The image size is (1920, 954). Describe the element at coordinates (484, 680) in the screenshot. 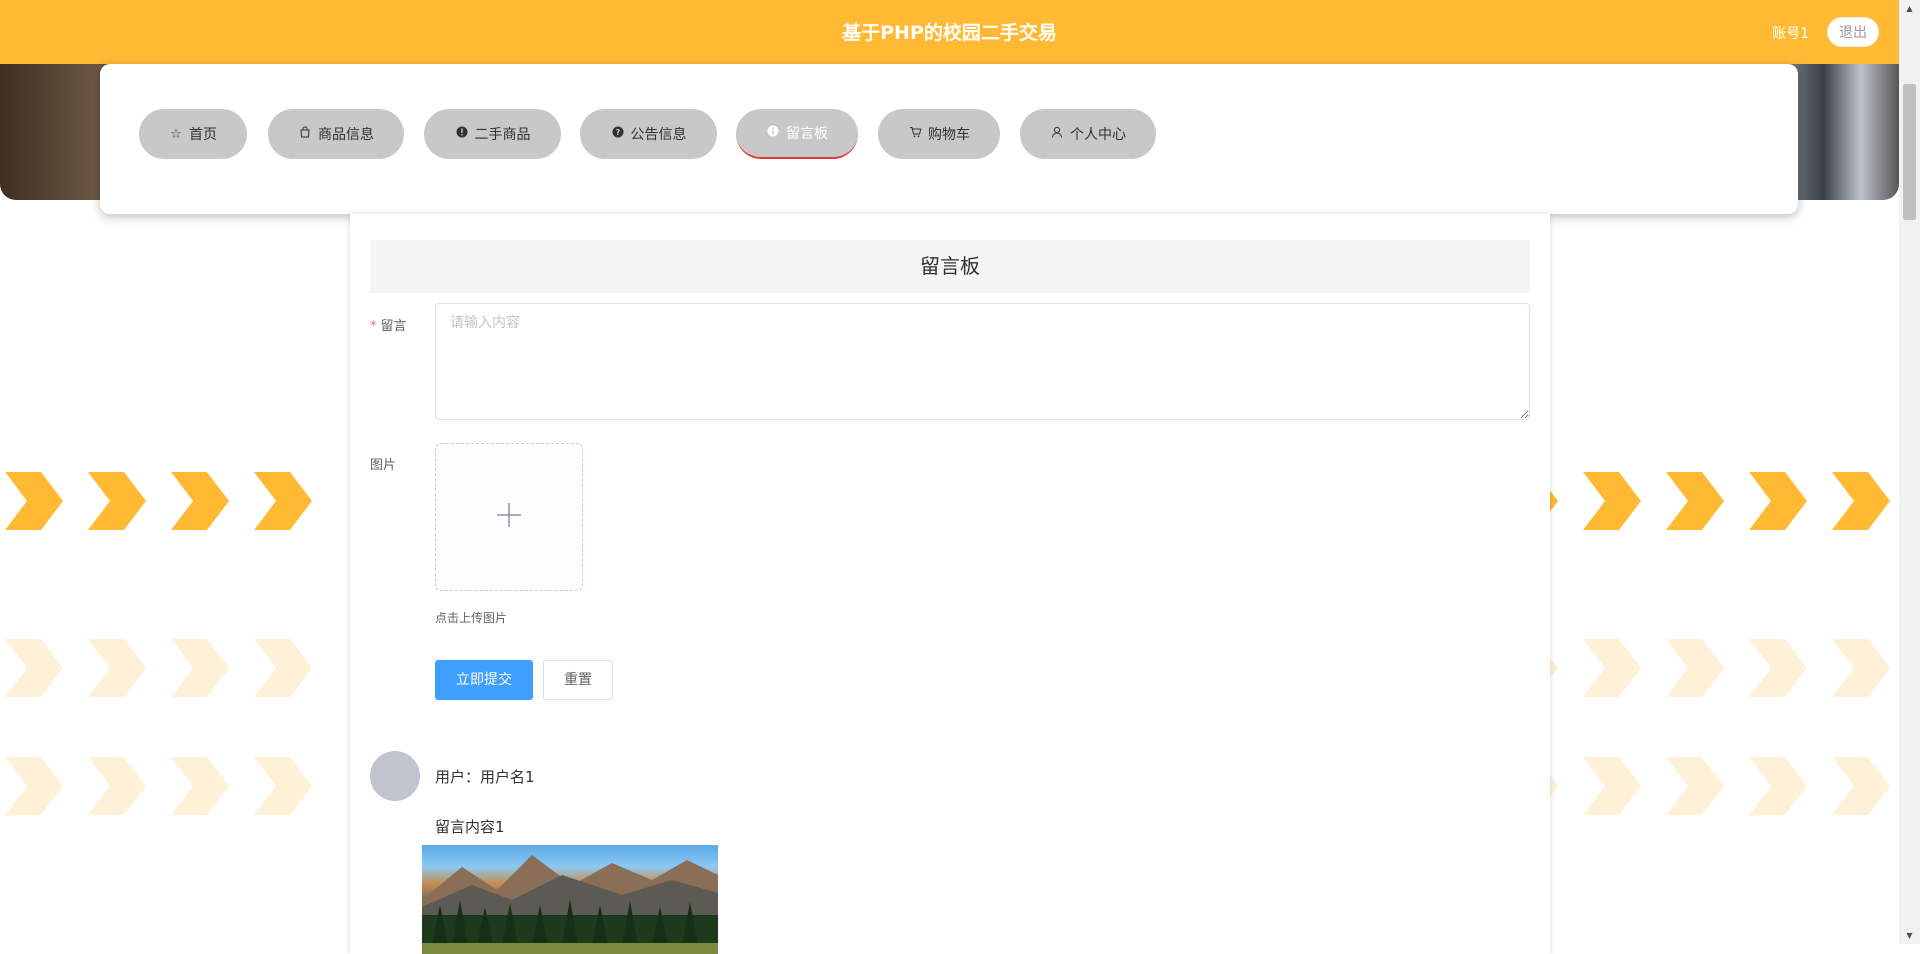

I see `submit-button: 立即提交` at that location.